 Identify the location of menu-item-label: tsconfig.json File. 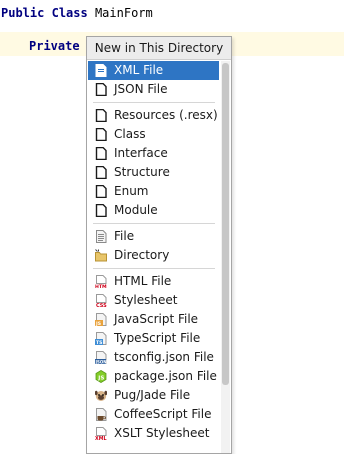
(164, 357).